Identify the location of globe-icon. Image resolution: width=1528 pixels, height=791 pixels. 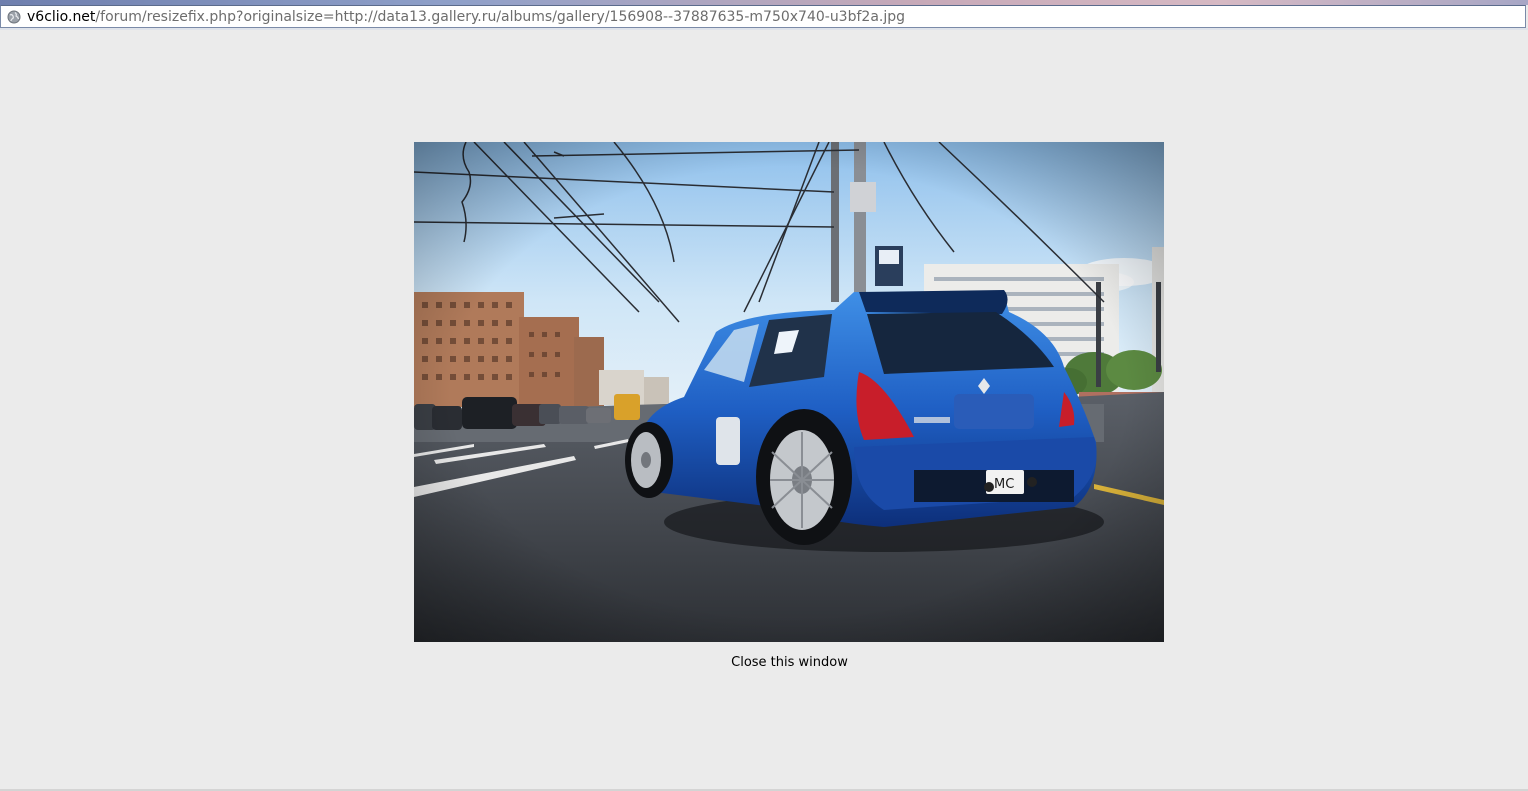
(14, 16).